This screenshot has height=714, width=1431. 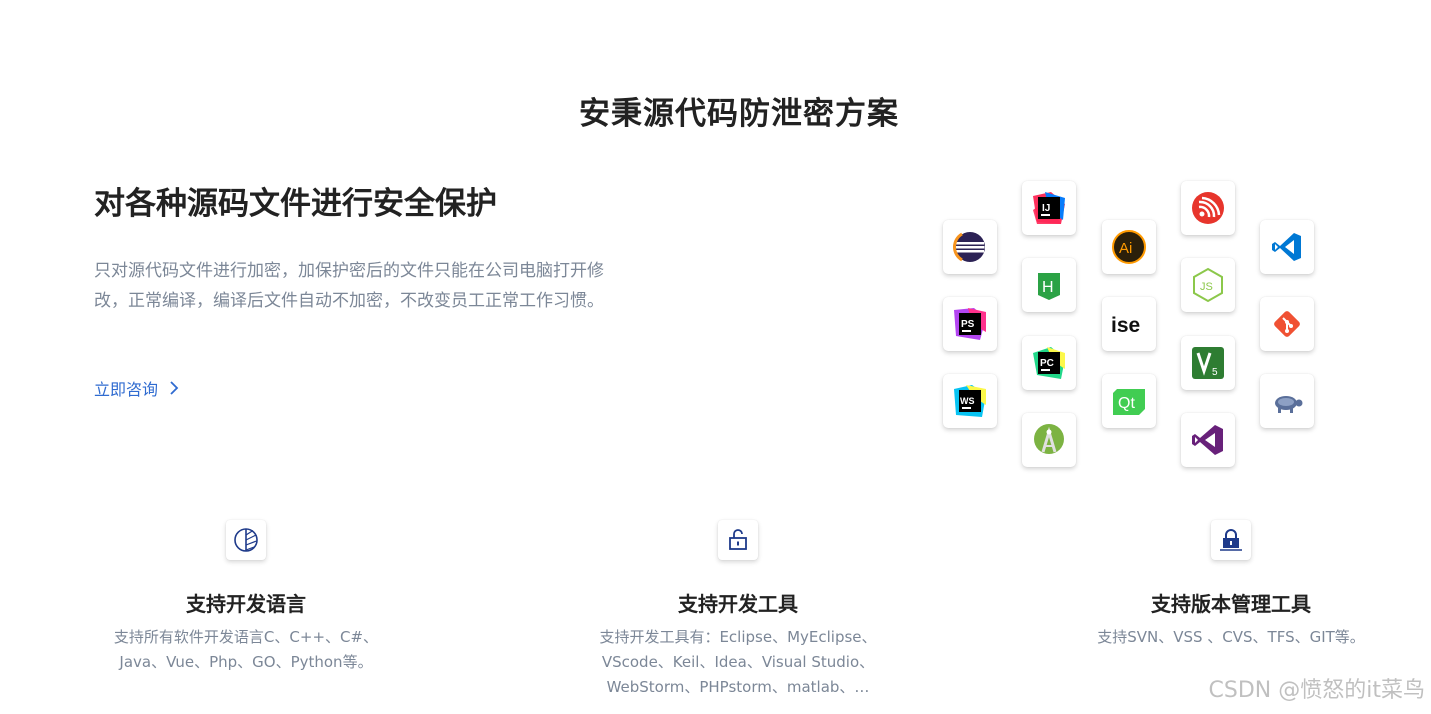 I want to click on tool-tile-webstorm: WS, so click(x=970, y=401).